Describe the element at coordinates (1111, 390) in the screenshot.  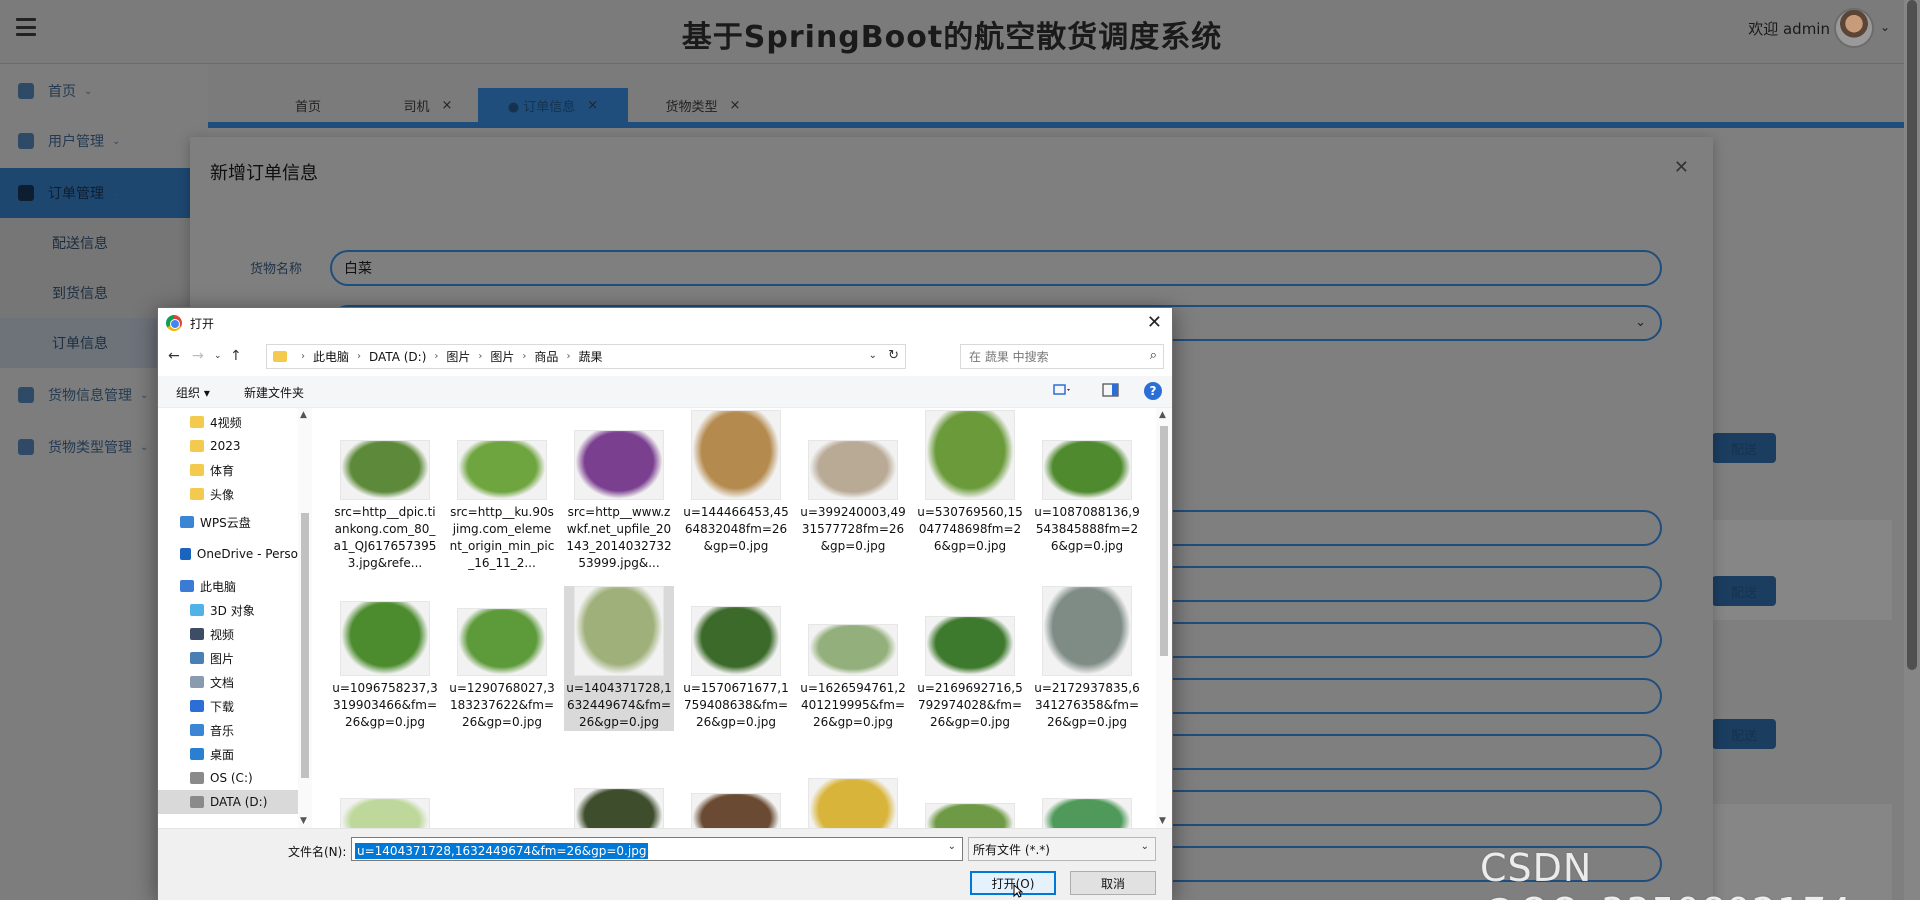
I see `preview-pane-icon` at that location.